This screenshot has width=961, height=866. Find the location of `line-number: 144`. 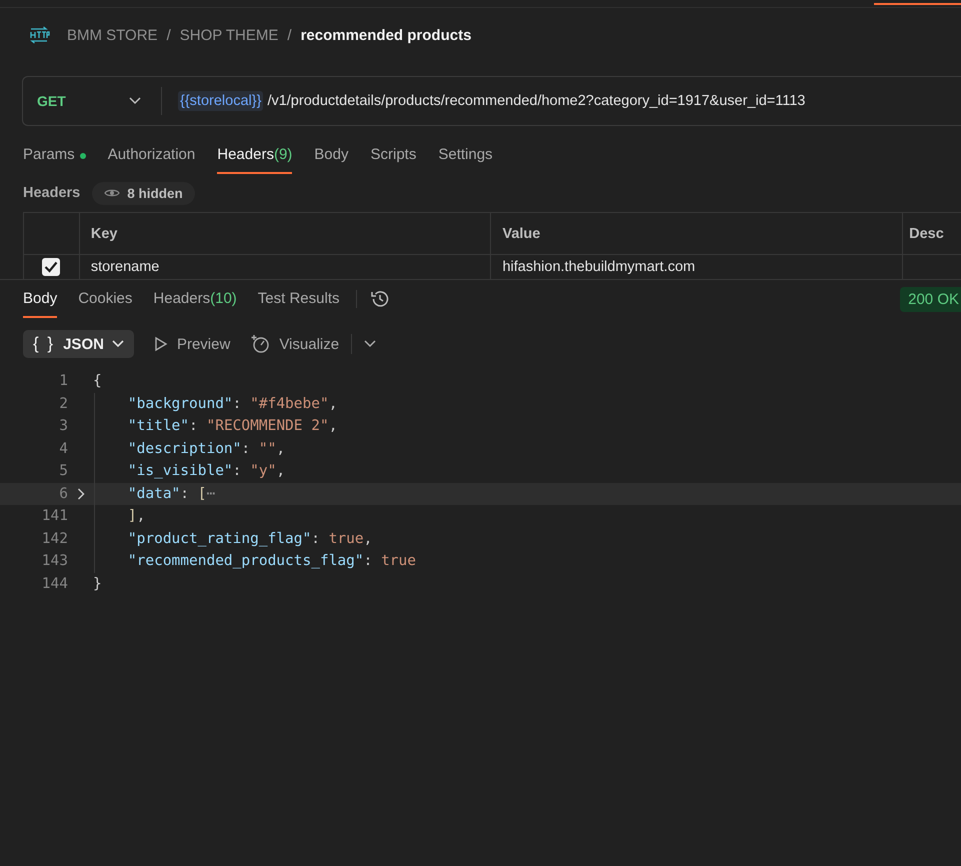

line-number: 144 is located at coordinates (54, 584).